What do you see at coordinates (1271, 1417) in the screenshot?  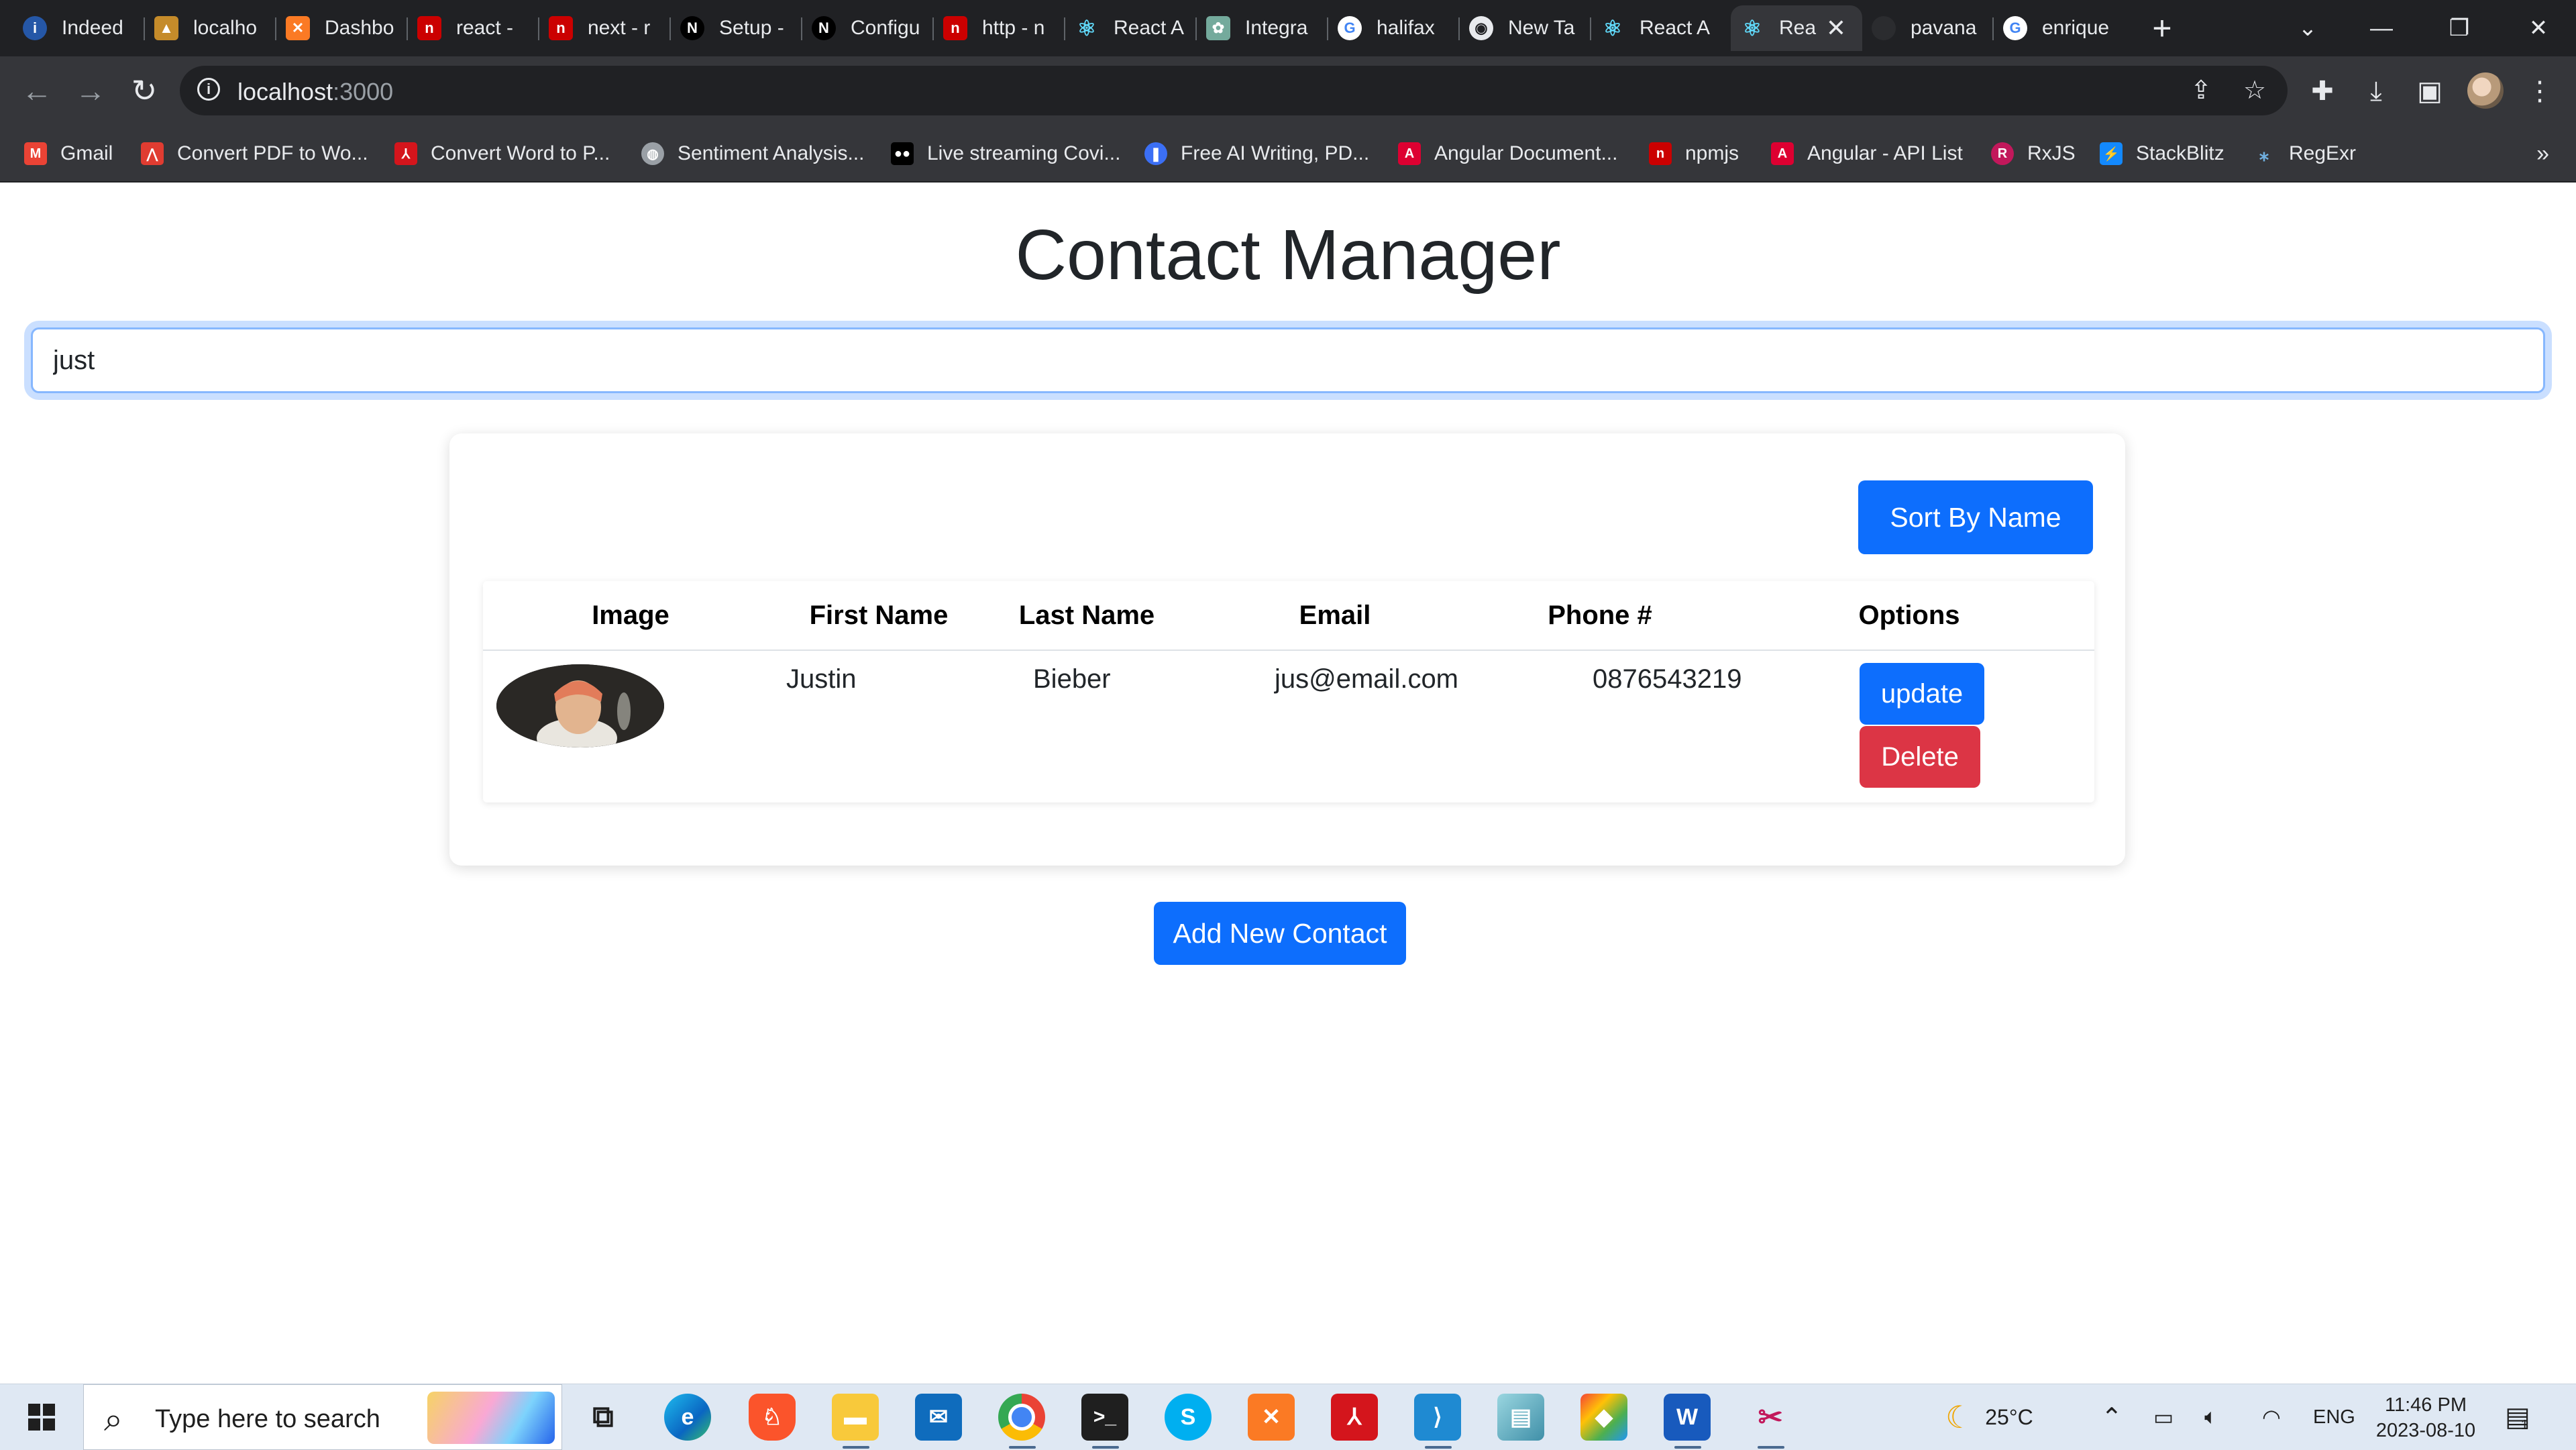 I see `xampp-taskbar-icon: ✕` at bounding box center [1271, 1417].